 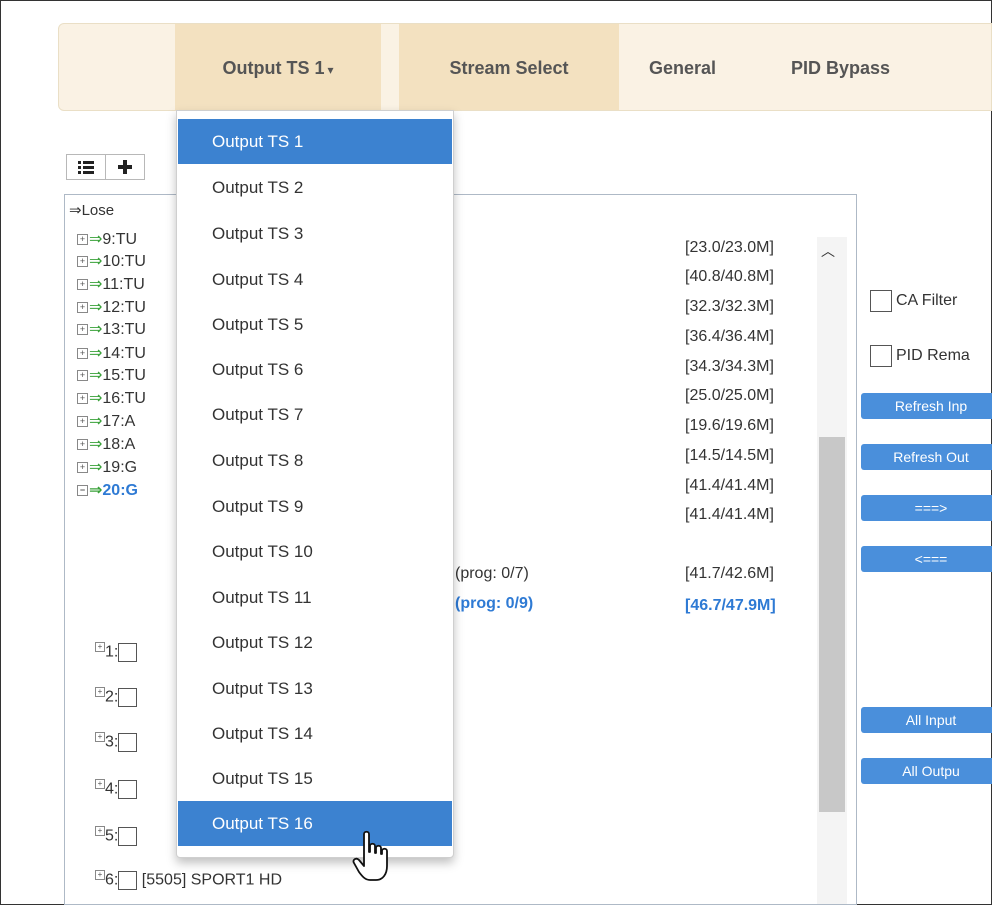 I want to click on program-item: +2:, so click(x=116, y=696).